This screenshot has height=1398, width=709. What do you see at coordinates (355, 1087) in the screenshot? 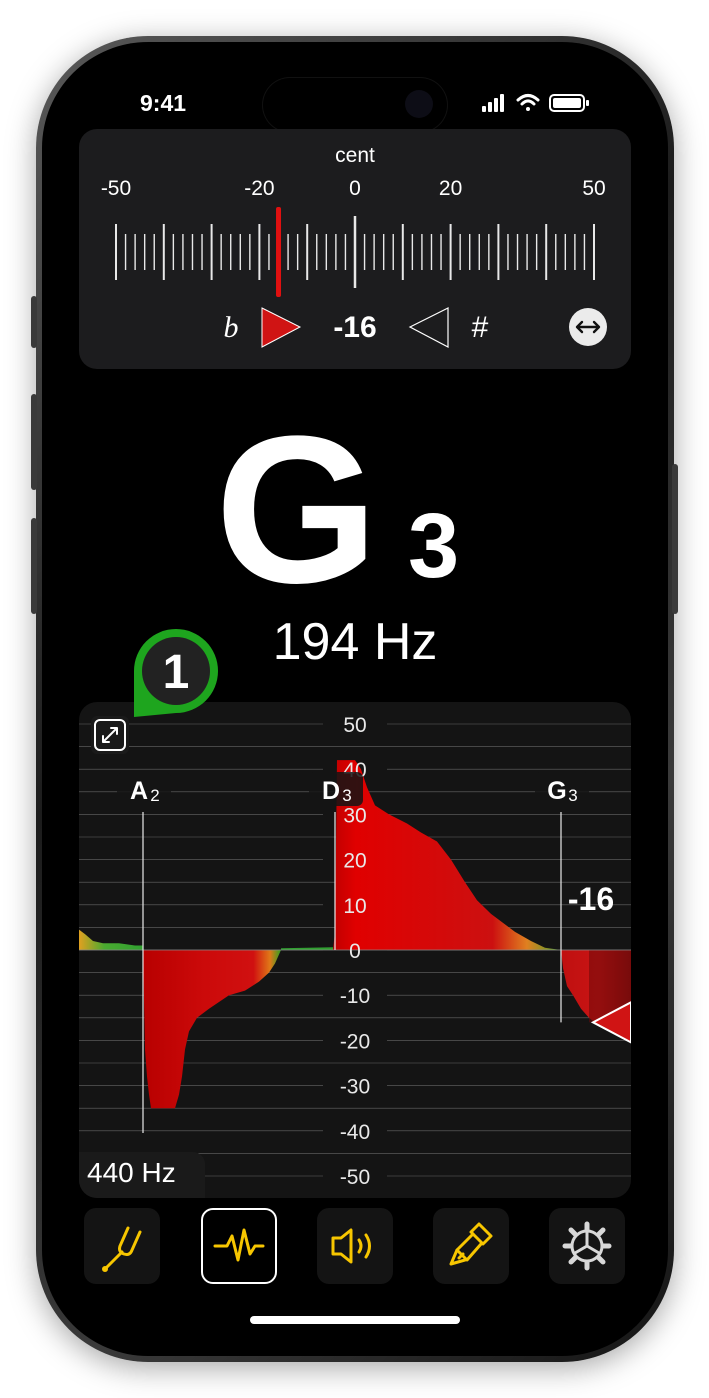
I see `y-tick-label: -30` at bounding box center [355, 1087].